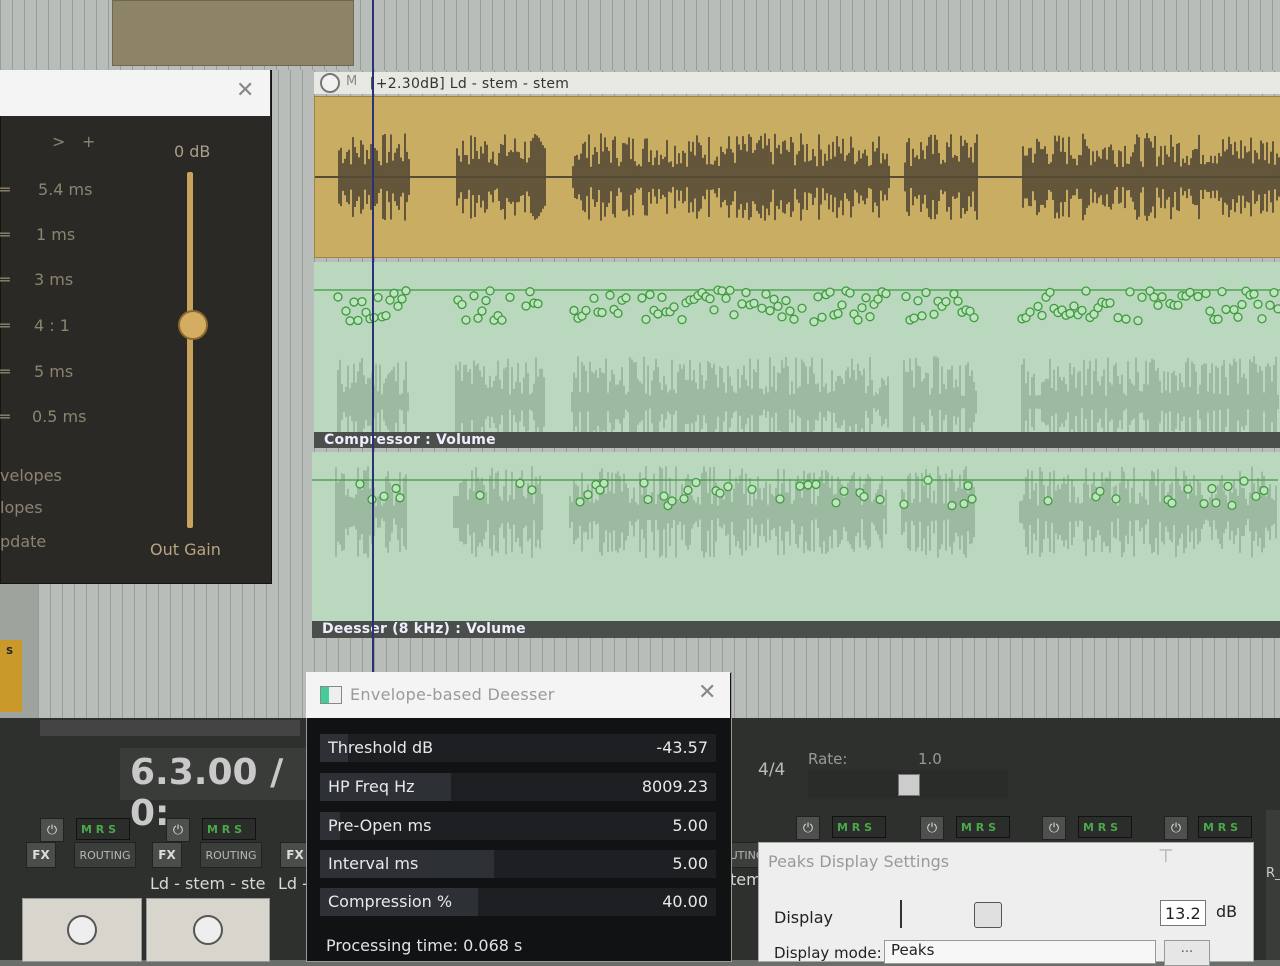  What do you see at coordinates (518, 902) in the screenshot?
I see `deesser-param-slider: Compression % 40.00` at bounding box center [518, 902].